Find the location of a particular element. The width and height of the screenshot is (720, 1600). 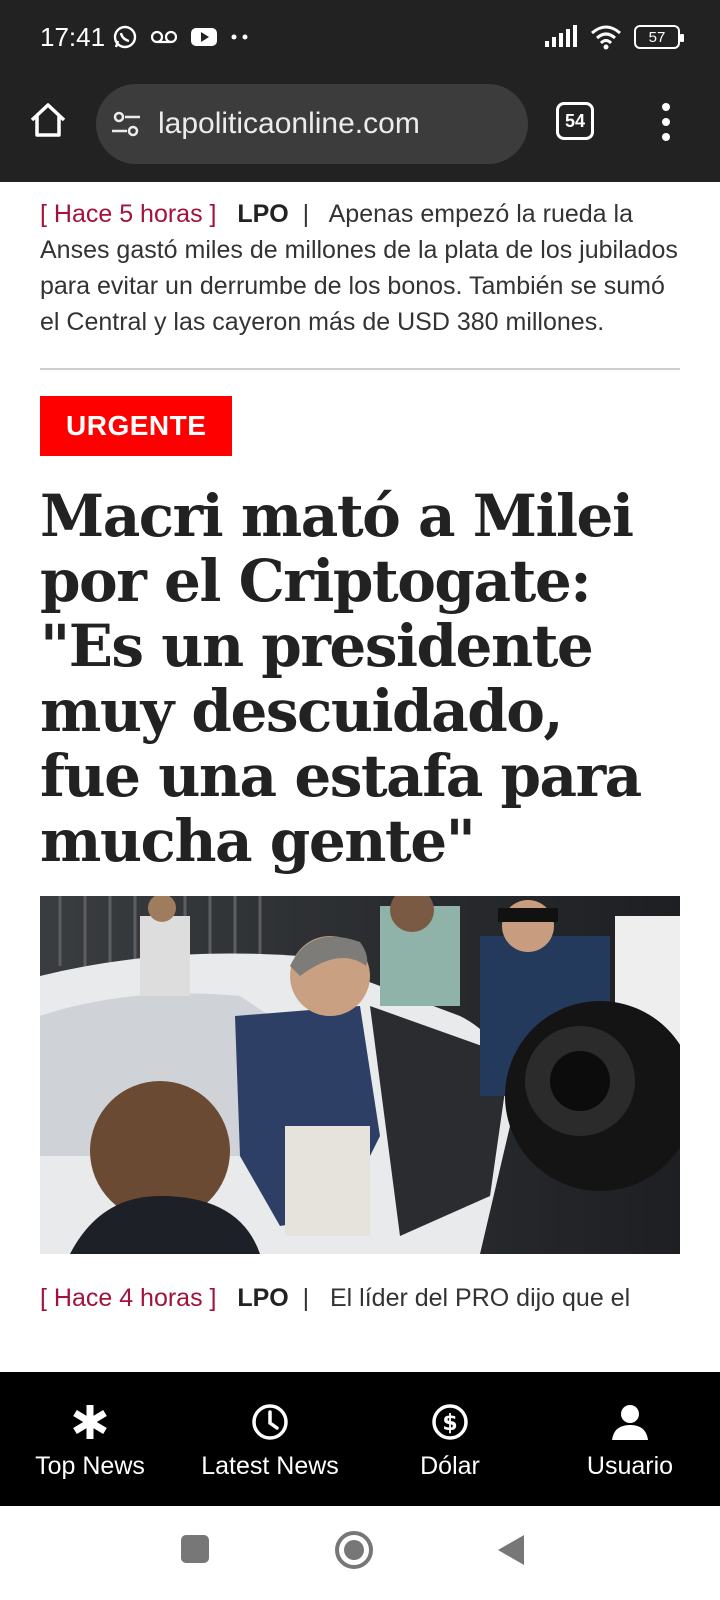

browser-toolbar: lapoliticaonline.com 54 is located at coordinates (360, 123).